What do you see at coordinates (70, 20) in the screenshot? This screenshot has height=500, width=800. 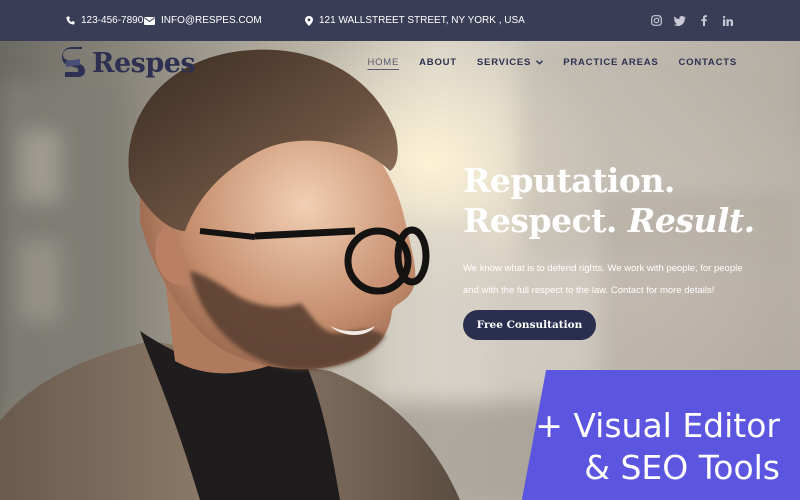 I see `phone-icon` at bounding box center [70, 20].